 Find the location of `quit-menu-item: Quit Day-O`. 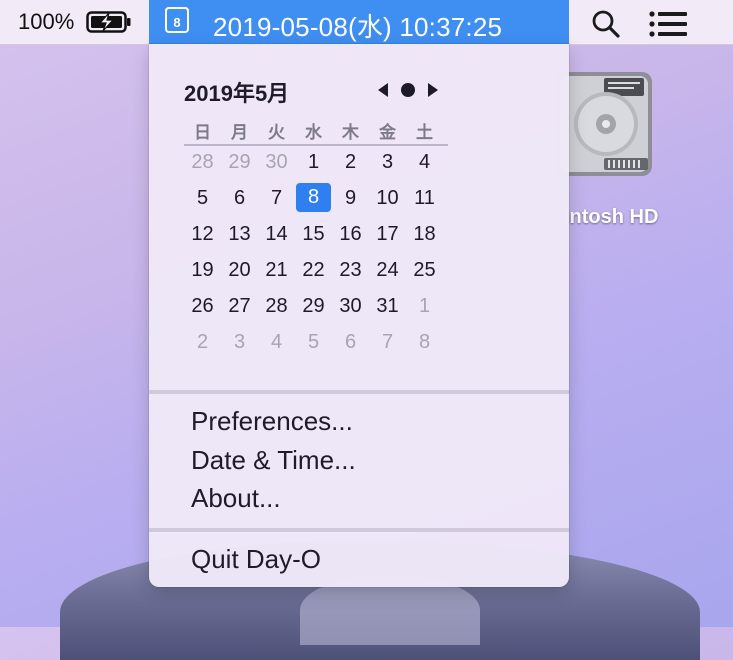

quit-menu-item: Quit Day-O is located at coordinates (256, 559).